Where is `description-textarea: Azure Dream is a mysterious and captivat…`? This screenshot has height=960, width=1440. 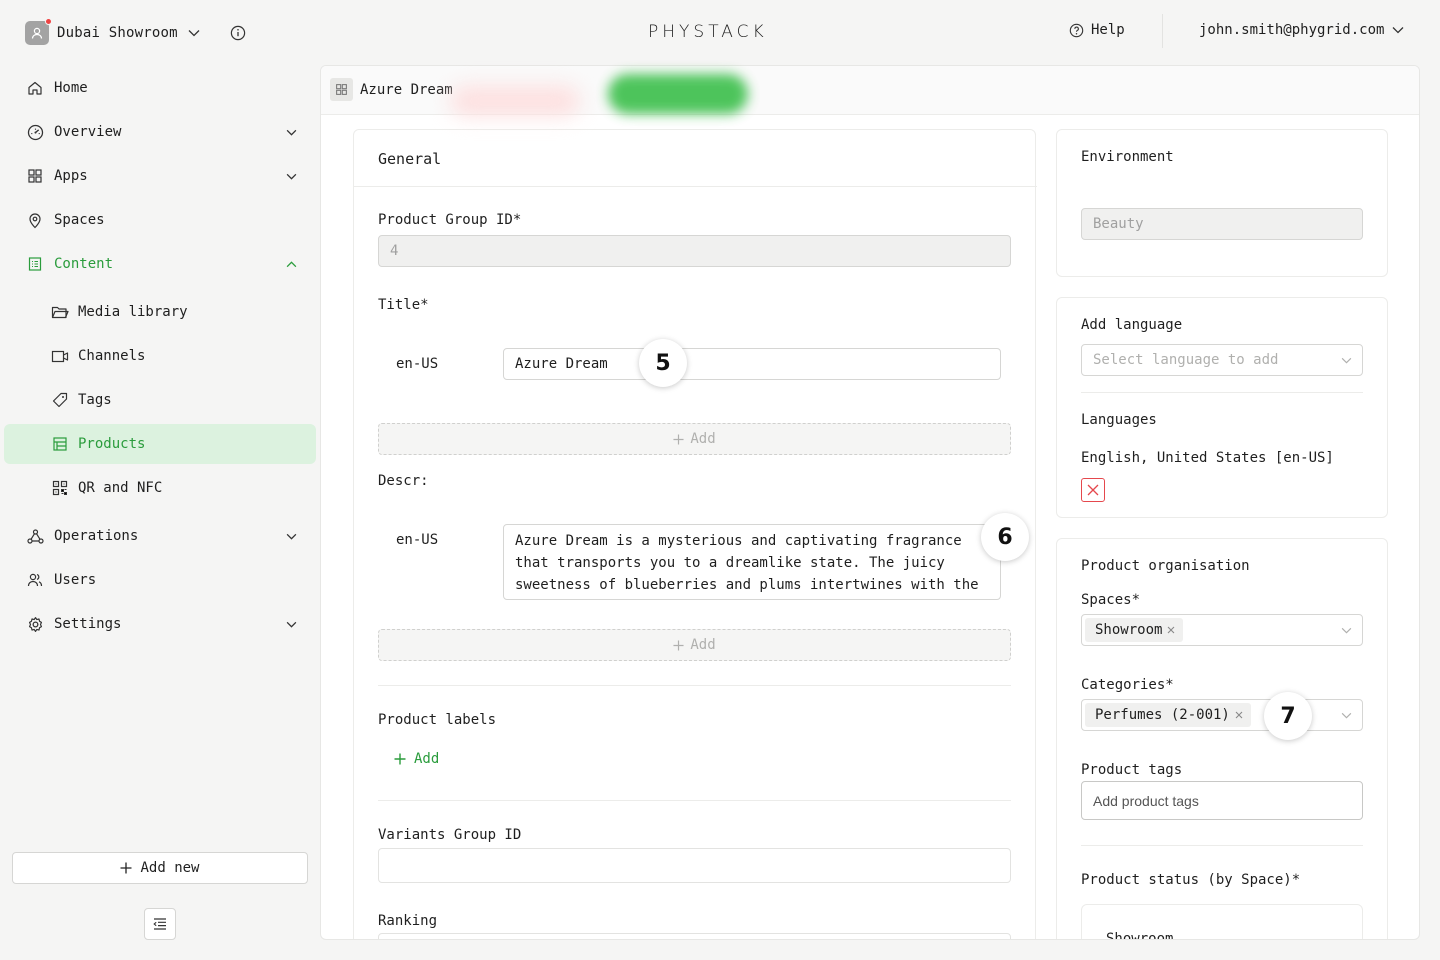
description-textarea: Azure Dream is a mysterious and captivat… is located at coordinates (752, 562).